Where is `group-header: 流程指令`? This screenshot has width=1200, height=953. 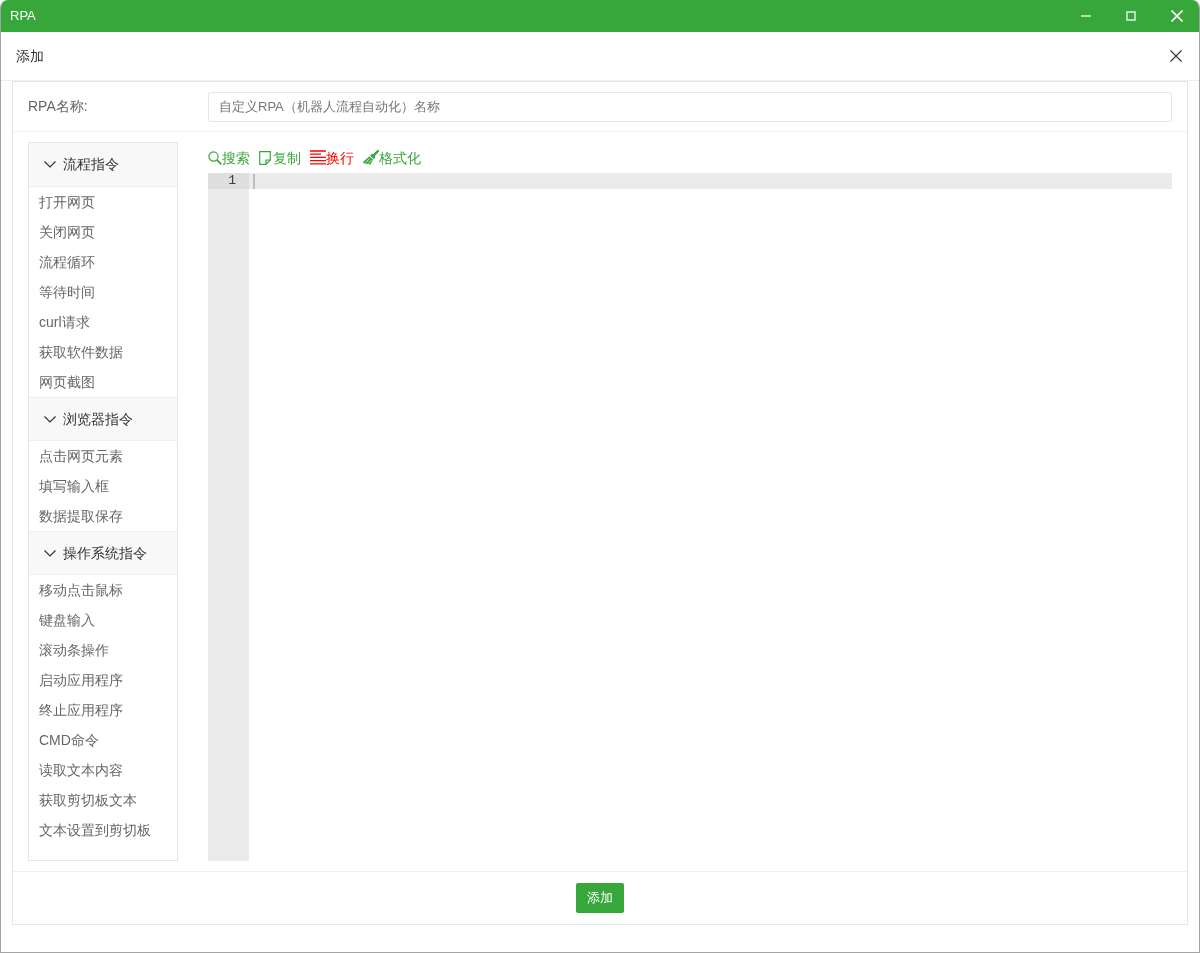
group-header: 流程指令 is located at coordinates (103, 165).